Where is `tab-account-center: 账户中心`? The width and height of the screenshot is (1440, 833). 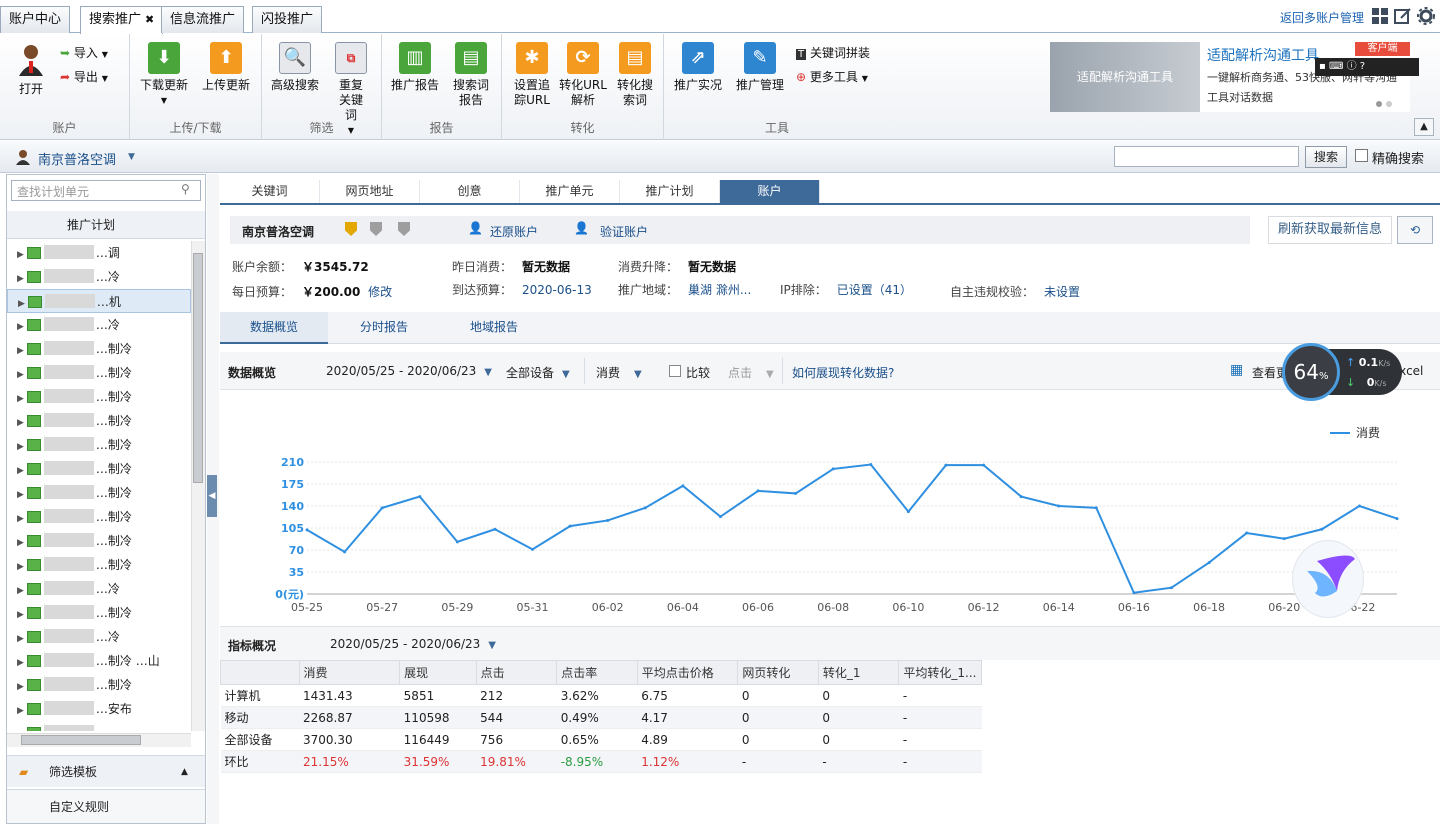 tab-account-center: 账户中心 is located at coordinates (35, 19).